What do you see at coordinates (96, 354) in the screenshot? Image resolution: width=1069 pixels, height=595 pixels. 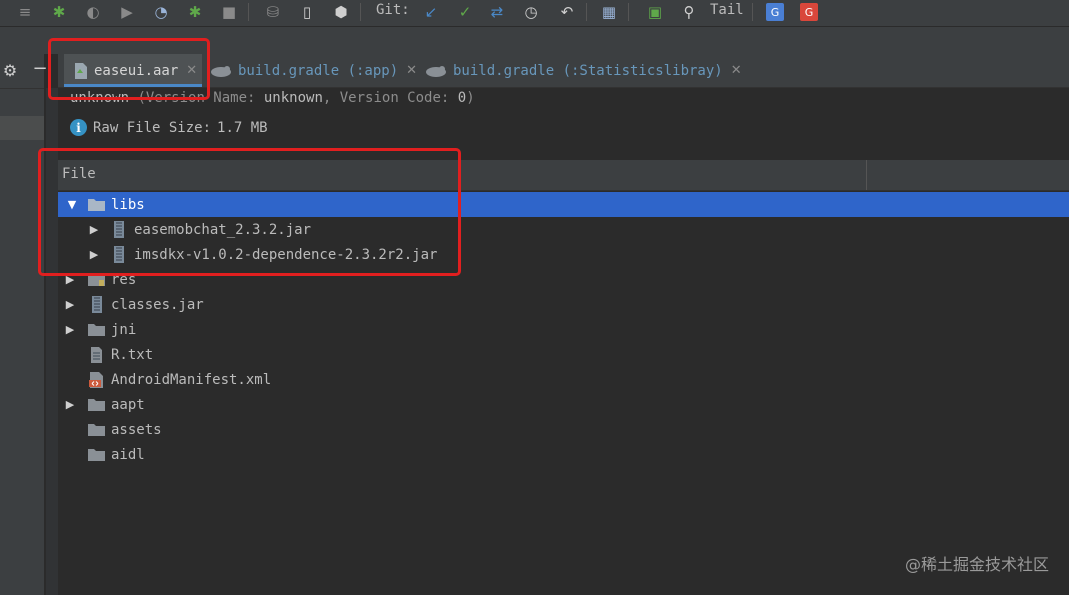 I see `text-file-icon` at bounding box center [96, 354].